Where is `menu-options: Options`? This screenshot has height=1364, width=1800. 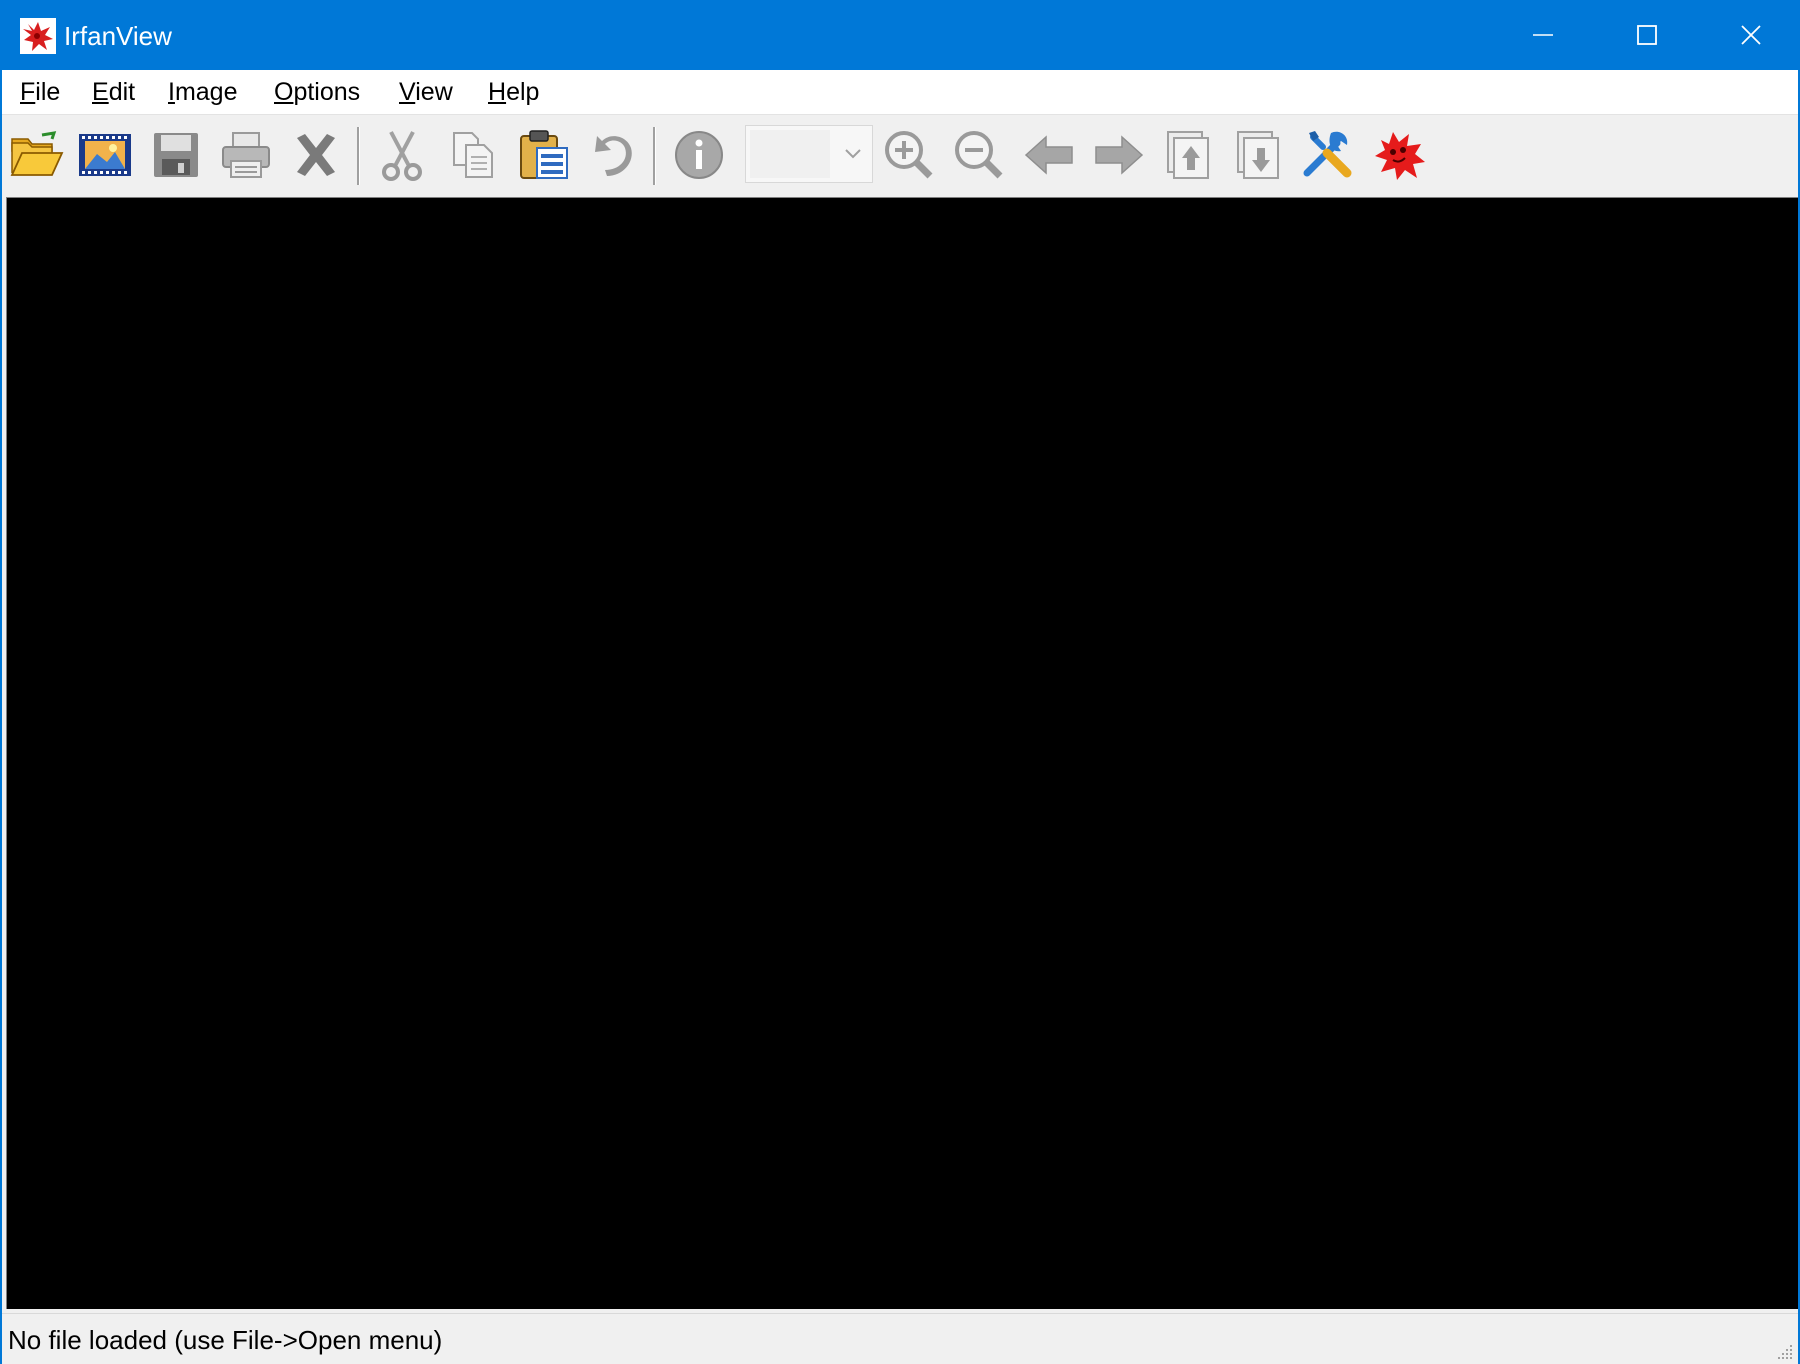
menu-options: Options is located at coordinates (317, 92).